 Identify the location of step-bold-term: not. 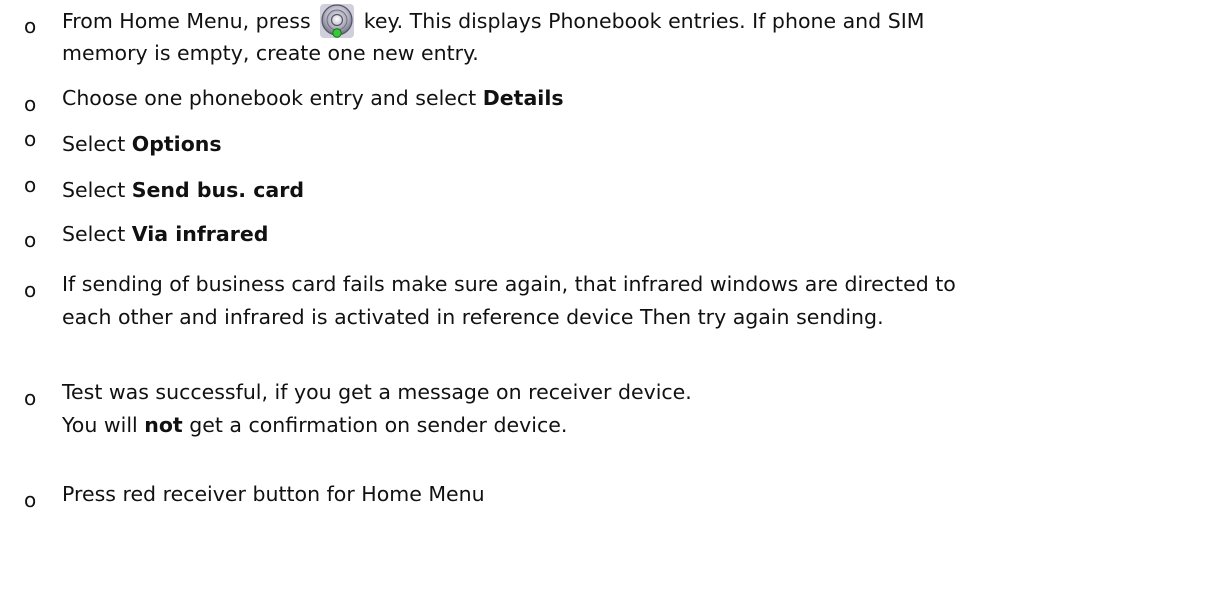
(163, 425).